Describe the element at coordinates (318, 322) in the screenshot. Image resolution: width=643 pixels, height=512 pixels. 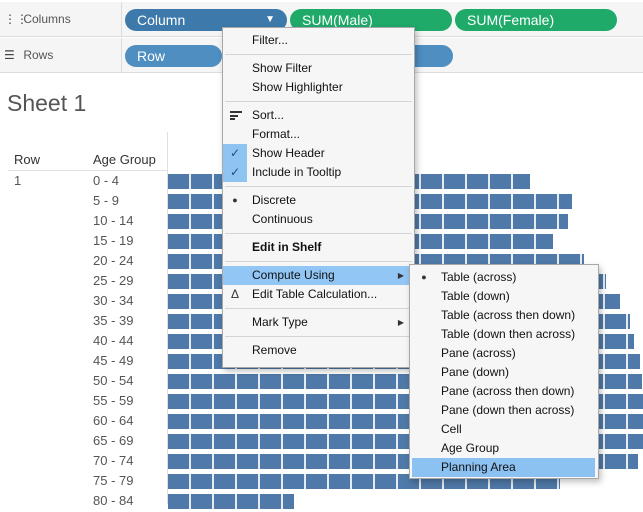
I see `menu-item-mark-type: Mark Type ▶` at that location.